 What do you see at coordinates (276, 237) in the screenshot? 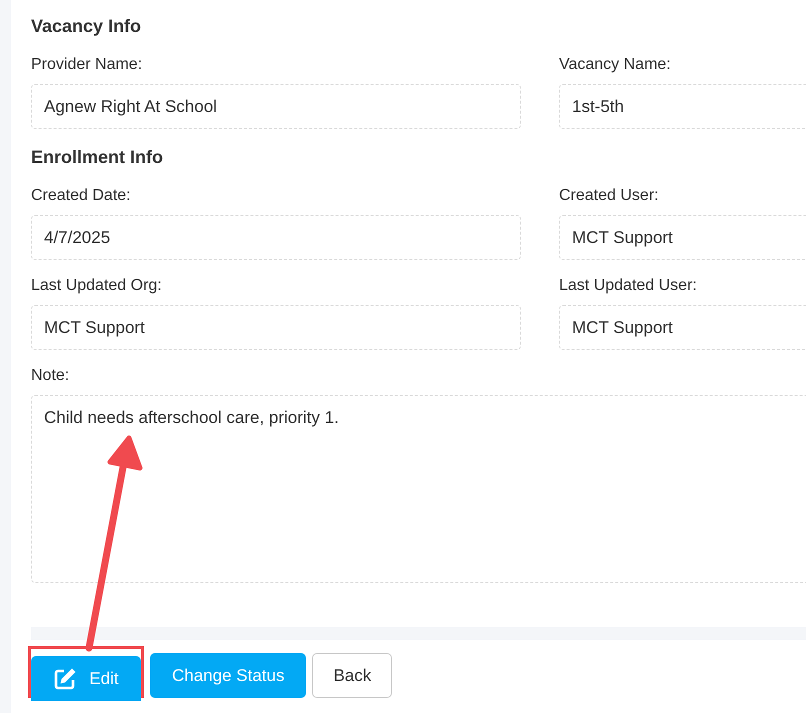
I see `input-field: 4/7/2025` at bounding box center [276, 237].